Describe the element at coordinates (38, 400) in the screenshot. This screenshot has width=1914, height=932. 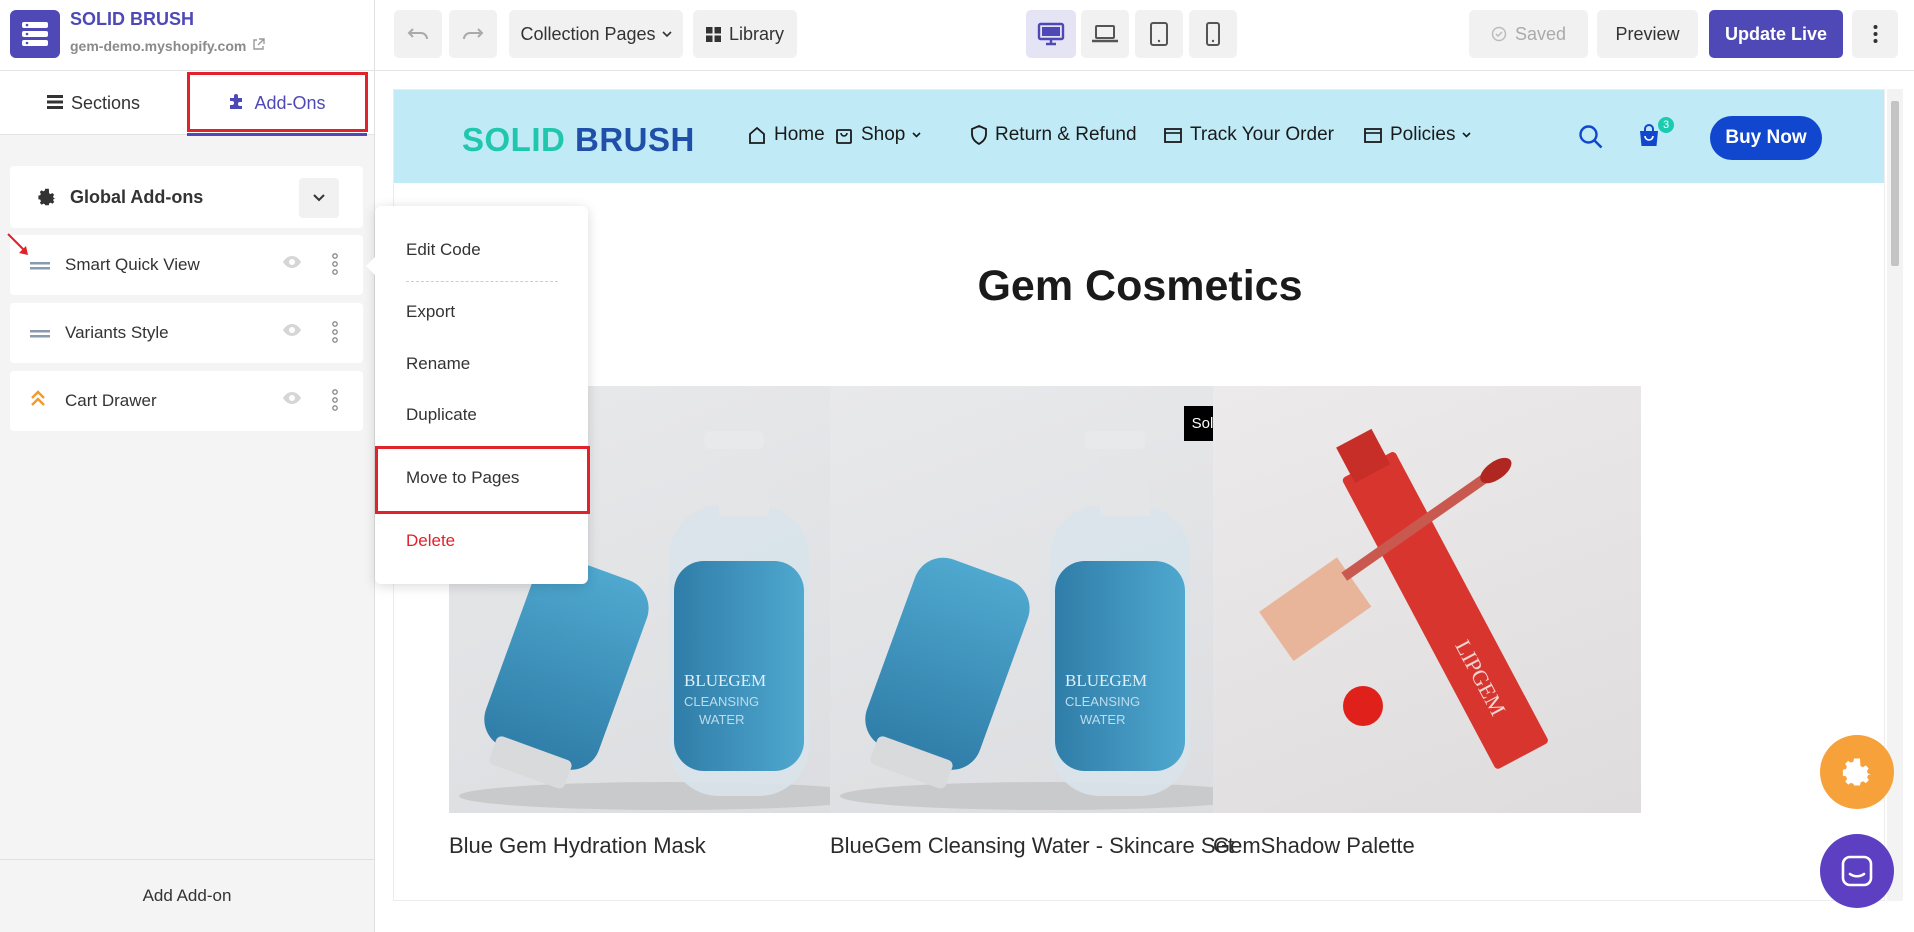
I see `double-chevron-up-icon` at that location.